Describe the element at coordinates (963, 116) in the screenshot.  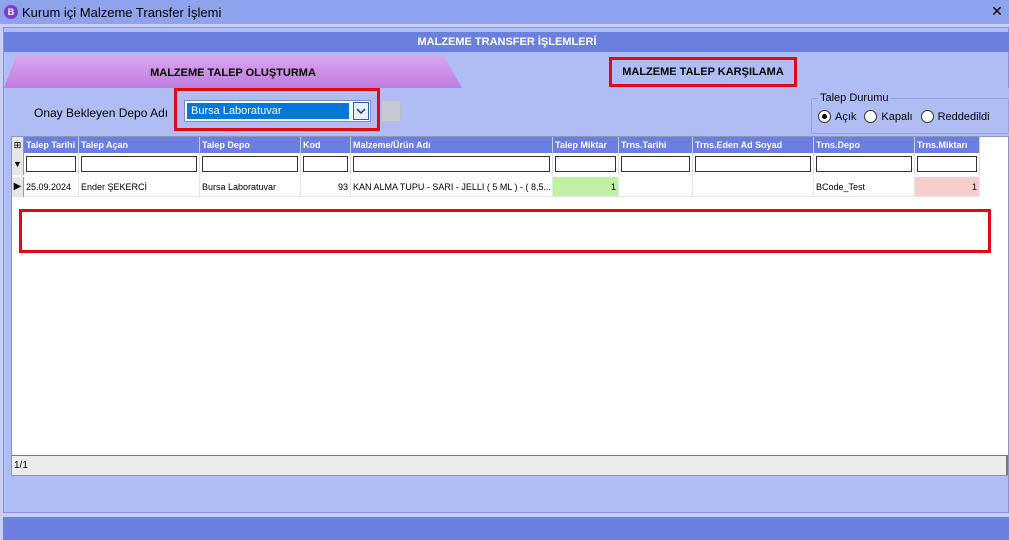
I see `radio-reddedildi-label: Reddedildi` at that location.